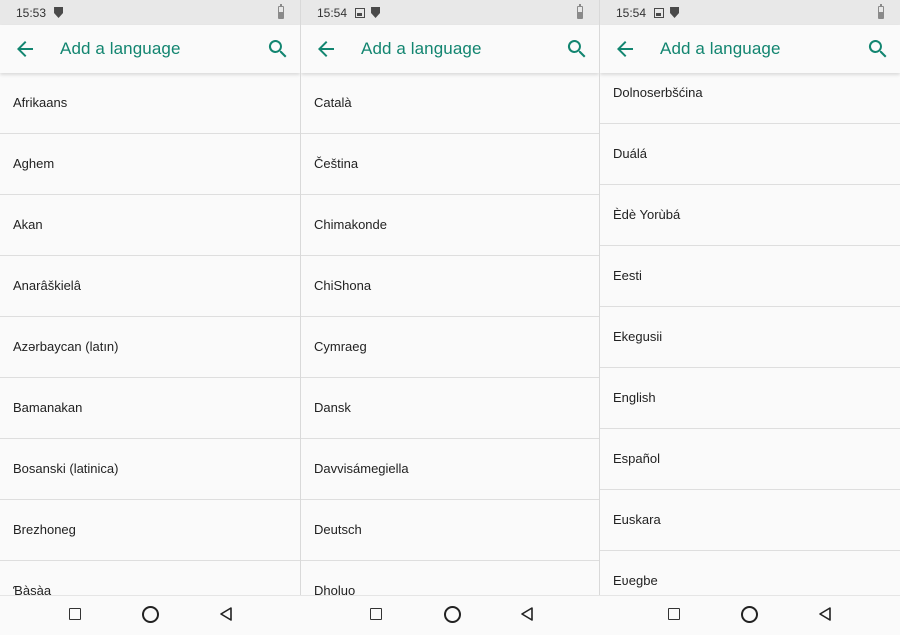 The height and width of the screenshot is (635, 900). I want to click on language-label: Bosanski (latinica), so click(66, 468).